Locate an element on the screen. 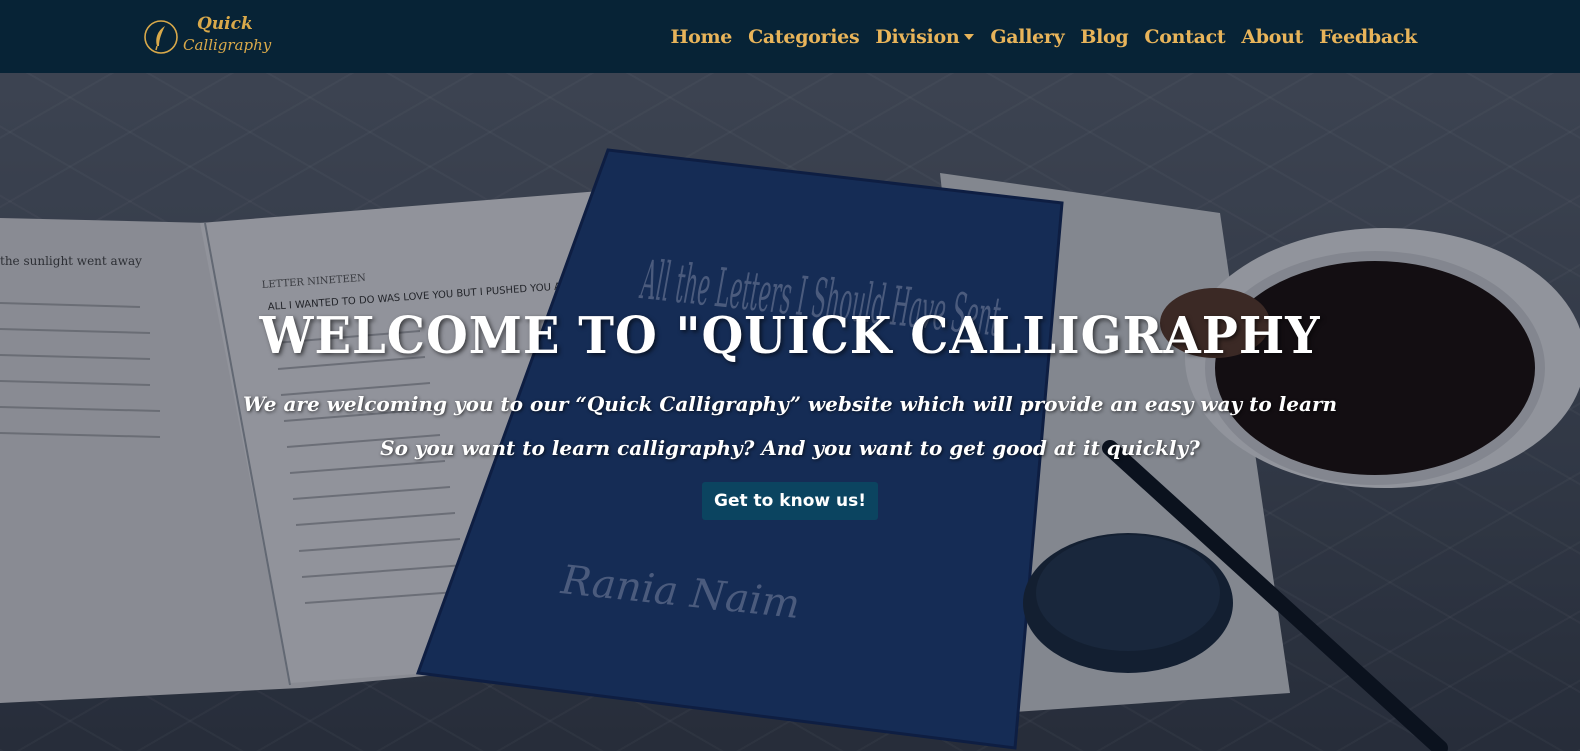 This screenshot has width=1580, height=751. nav-feedback: Feedback is located at coordinates (1368, 37).